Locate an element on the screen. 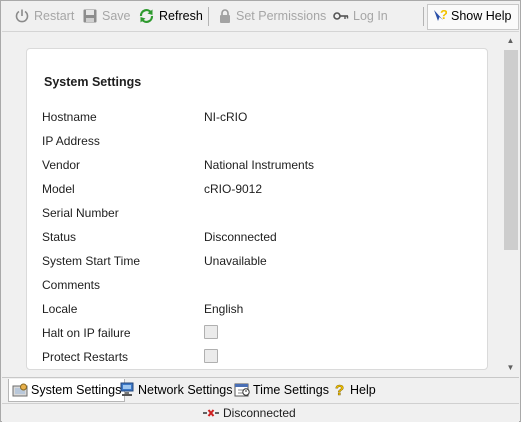  status-value: Disconnected is located at coordinates (240, 237).